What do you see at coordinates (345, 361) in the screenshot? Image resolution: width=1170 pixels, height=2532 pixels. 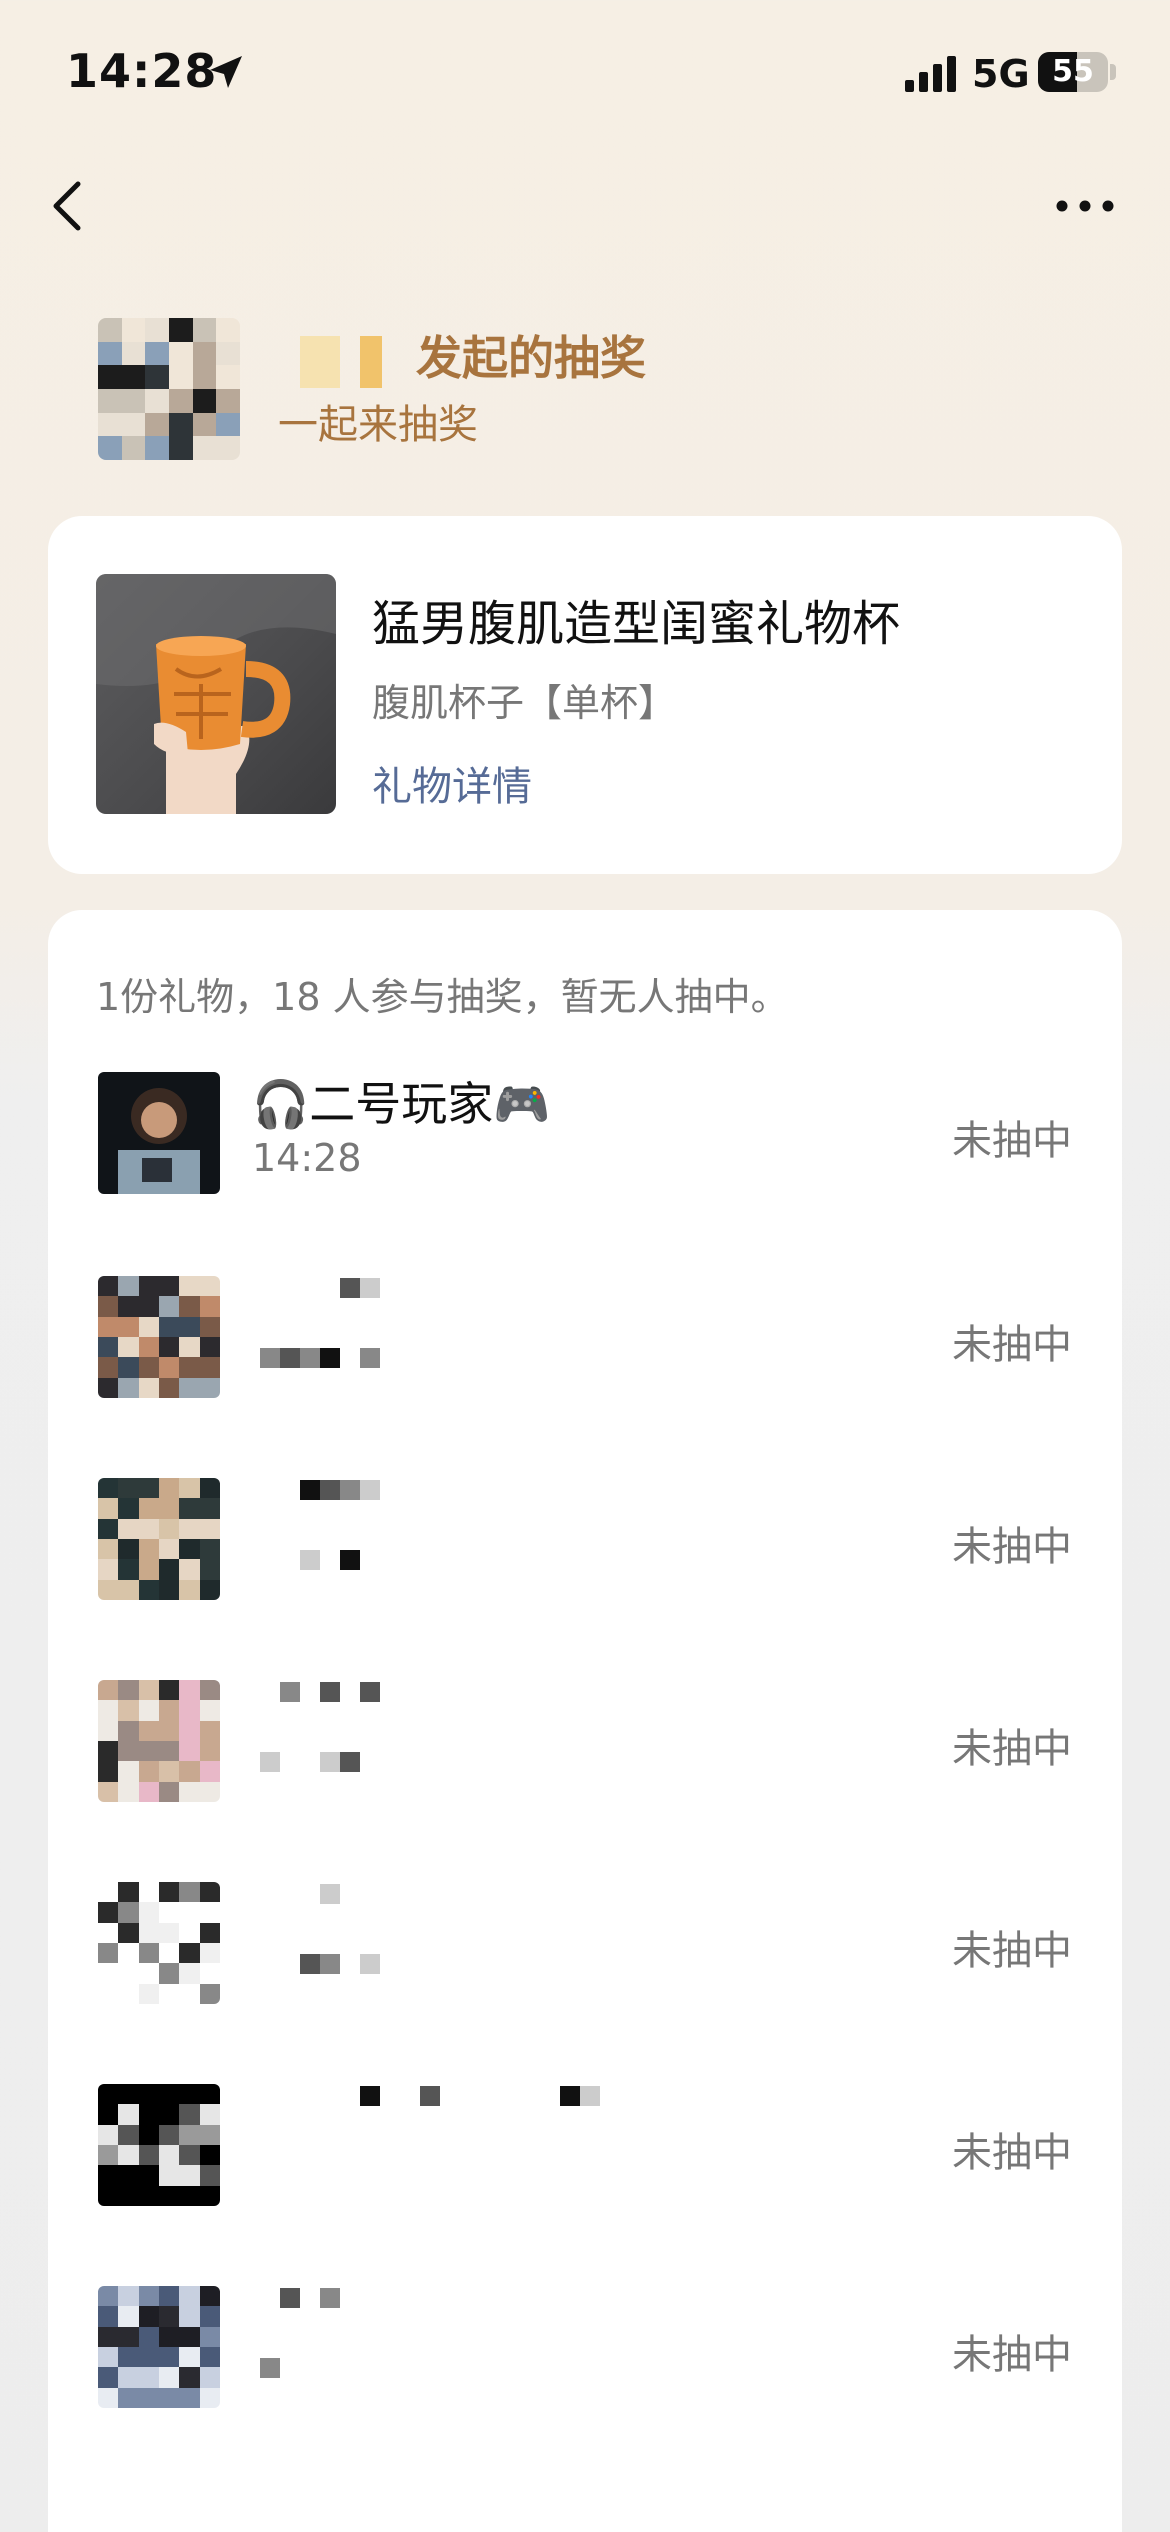 I see `host-name-blur` at bounding box center [345, 361].